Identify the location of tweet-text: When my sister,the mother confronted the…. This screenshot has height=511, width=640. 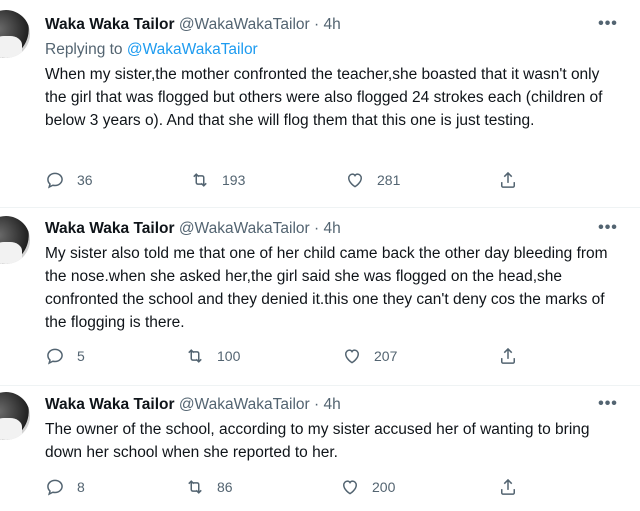
(324, 97).